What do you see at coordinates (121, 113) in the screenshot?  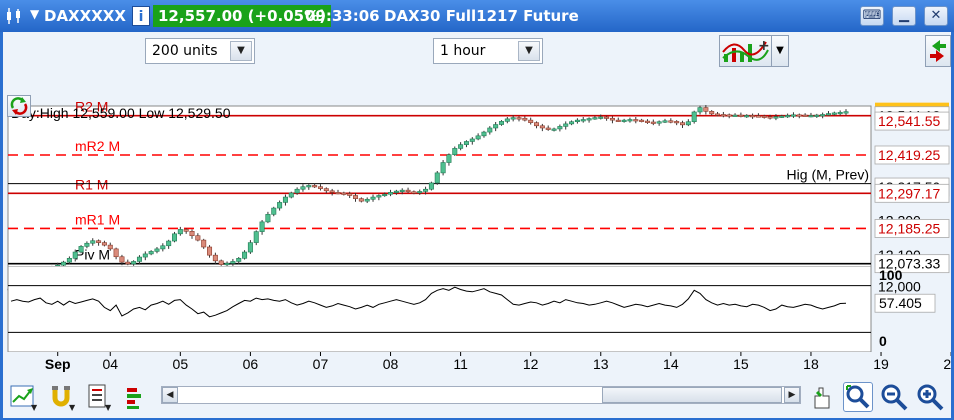 I see `day-high-low-info: Day:High 12,559.00 Low 12,529.50` at bounding box center [121, 113].